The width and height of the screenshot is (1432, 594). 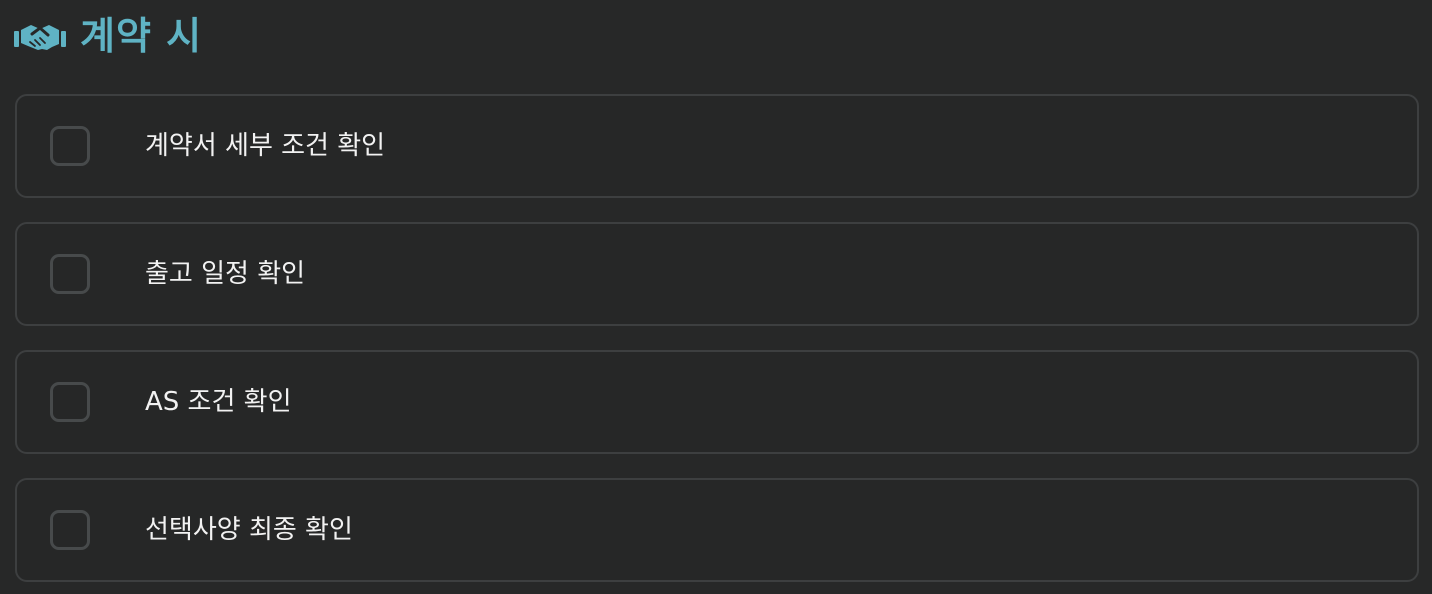 I want to click on handshake-icon, so click(x=40, y=37).